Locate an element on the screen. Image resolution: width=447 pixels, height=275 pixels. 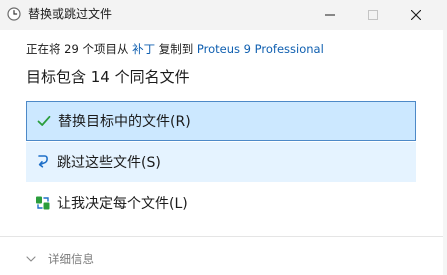
maximize-button is located at coordinates (373, 15).